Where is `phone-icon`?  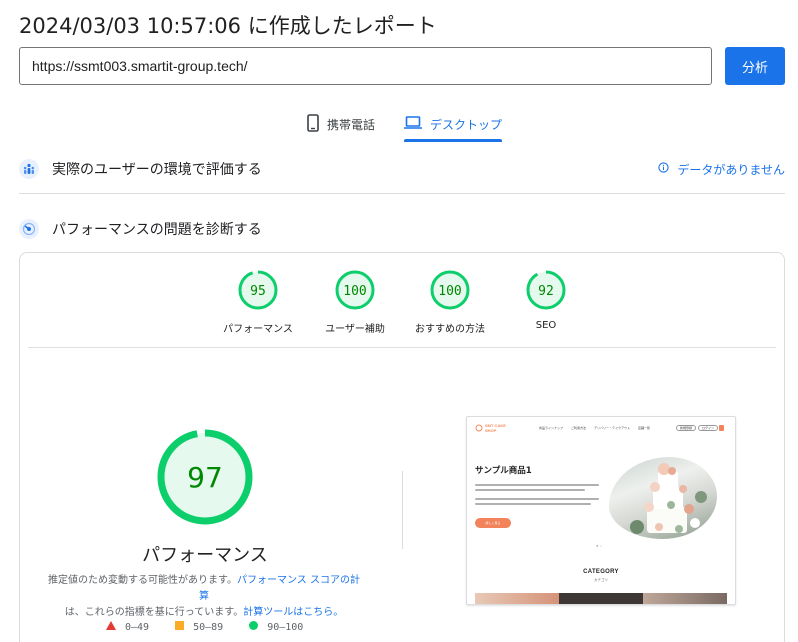 phone-icon is located at coordinates (313, 124).